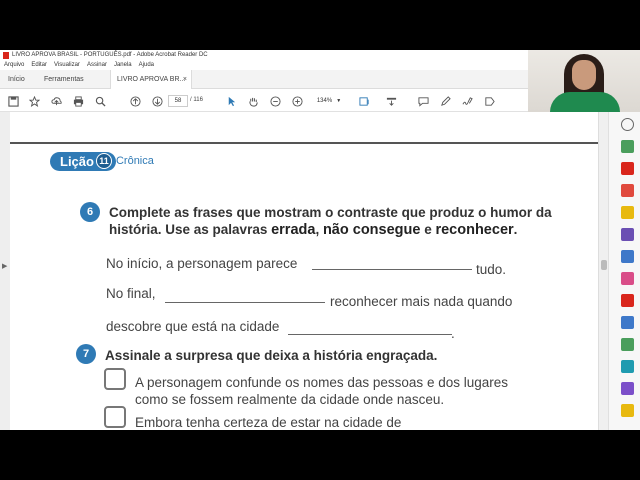 The width and height of the screenshot is (640, 480). What do you see at coordinates (324, 101) in the screenshot?
I see `zoom-level: 134%` at bounding box center [324, 101].